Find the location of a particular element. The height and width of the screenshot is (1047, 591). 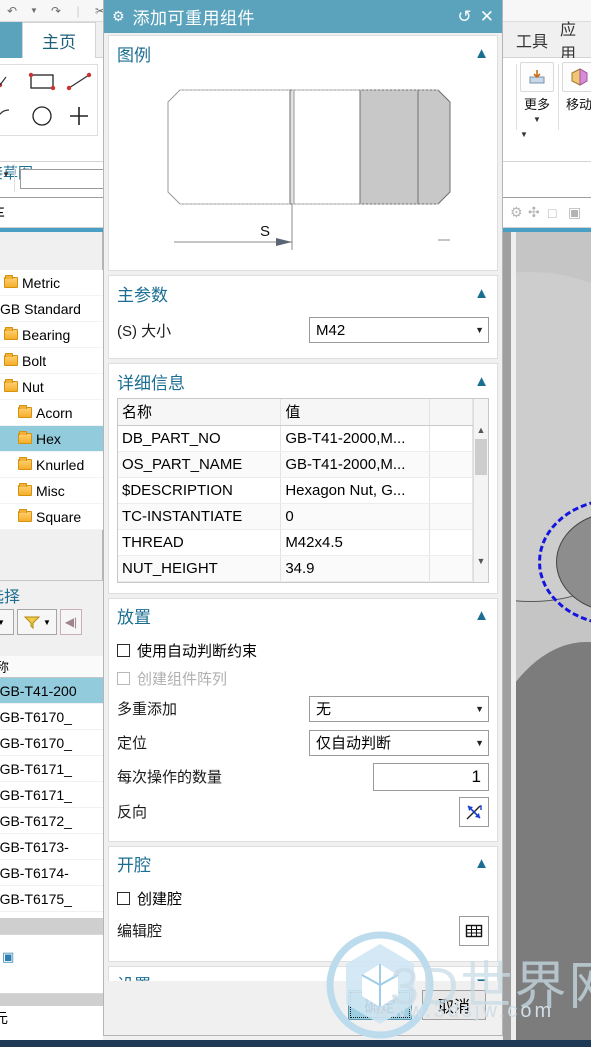

tab-home: 主页 is located at coordinates (59, 40).